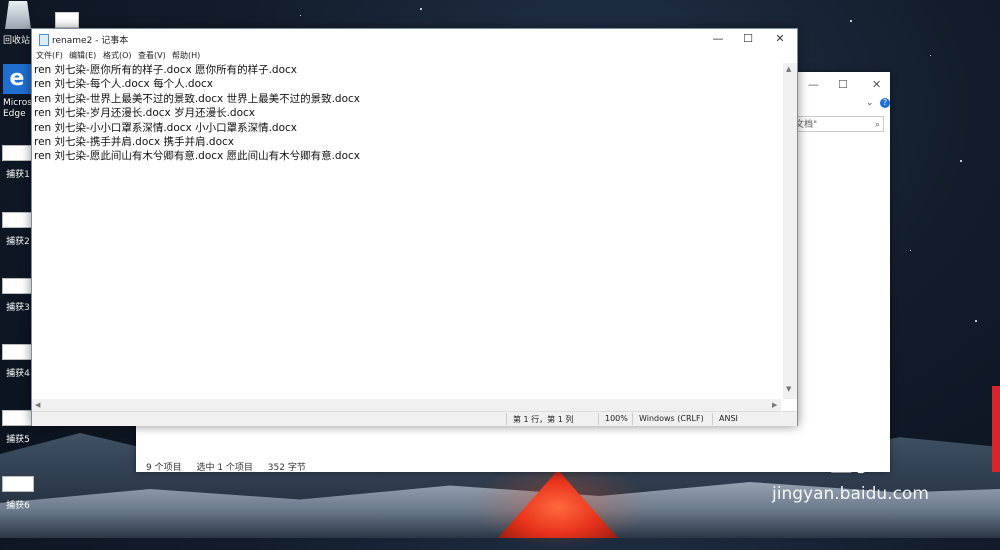 This screenshot has height=550, width=1000. What do you see at coordinates (82, 55) in the screenshot?
I see `menu-edit: 编辑(E)` at bounding box center [82, 55].